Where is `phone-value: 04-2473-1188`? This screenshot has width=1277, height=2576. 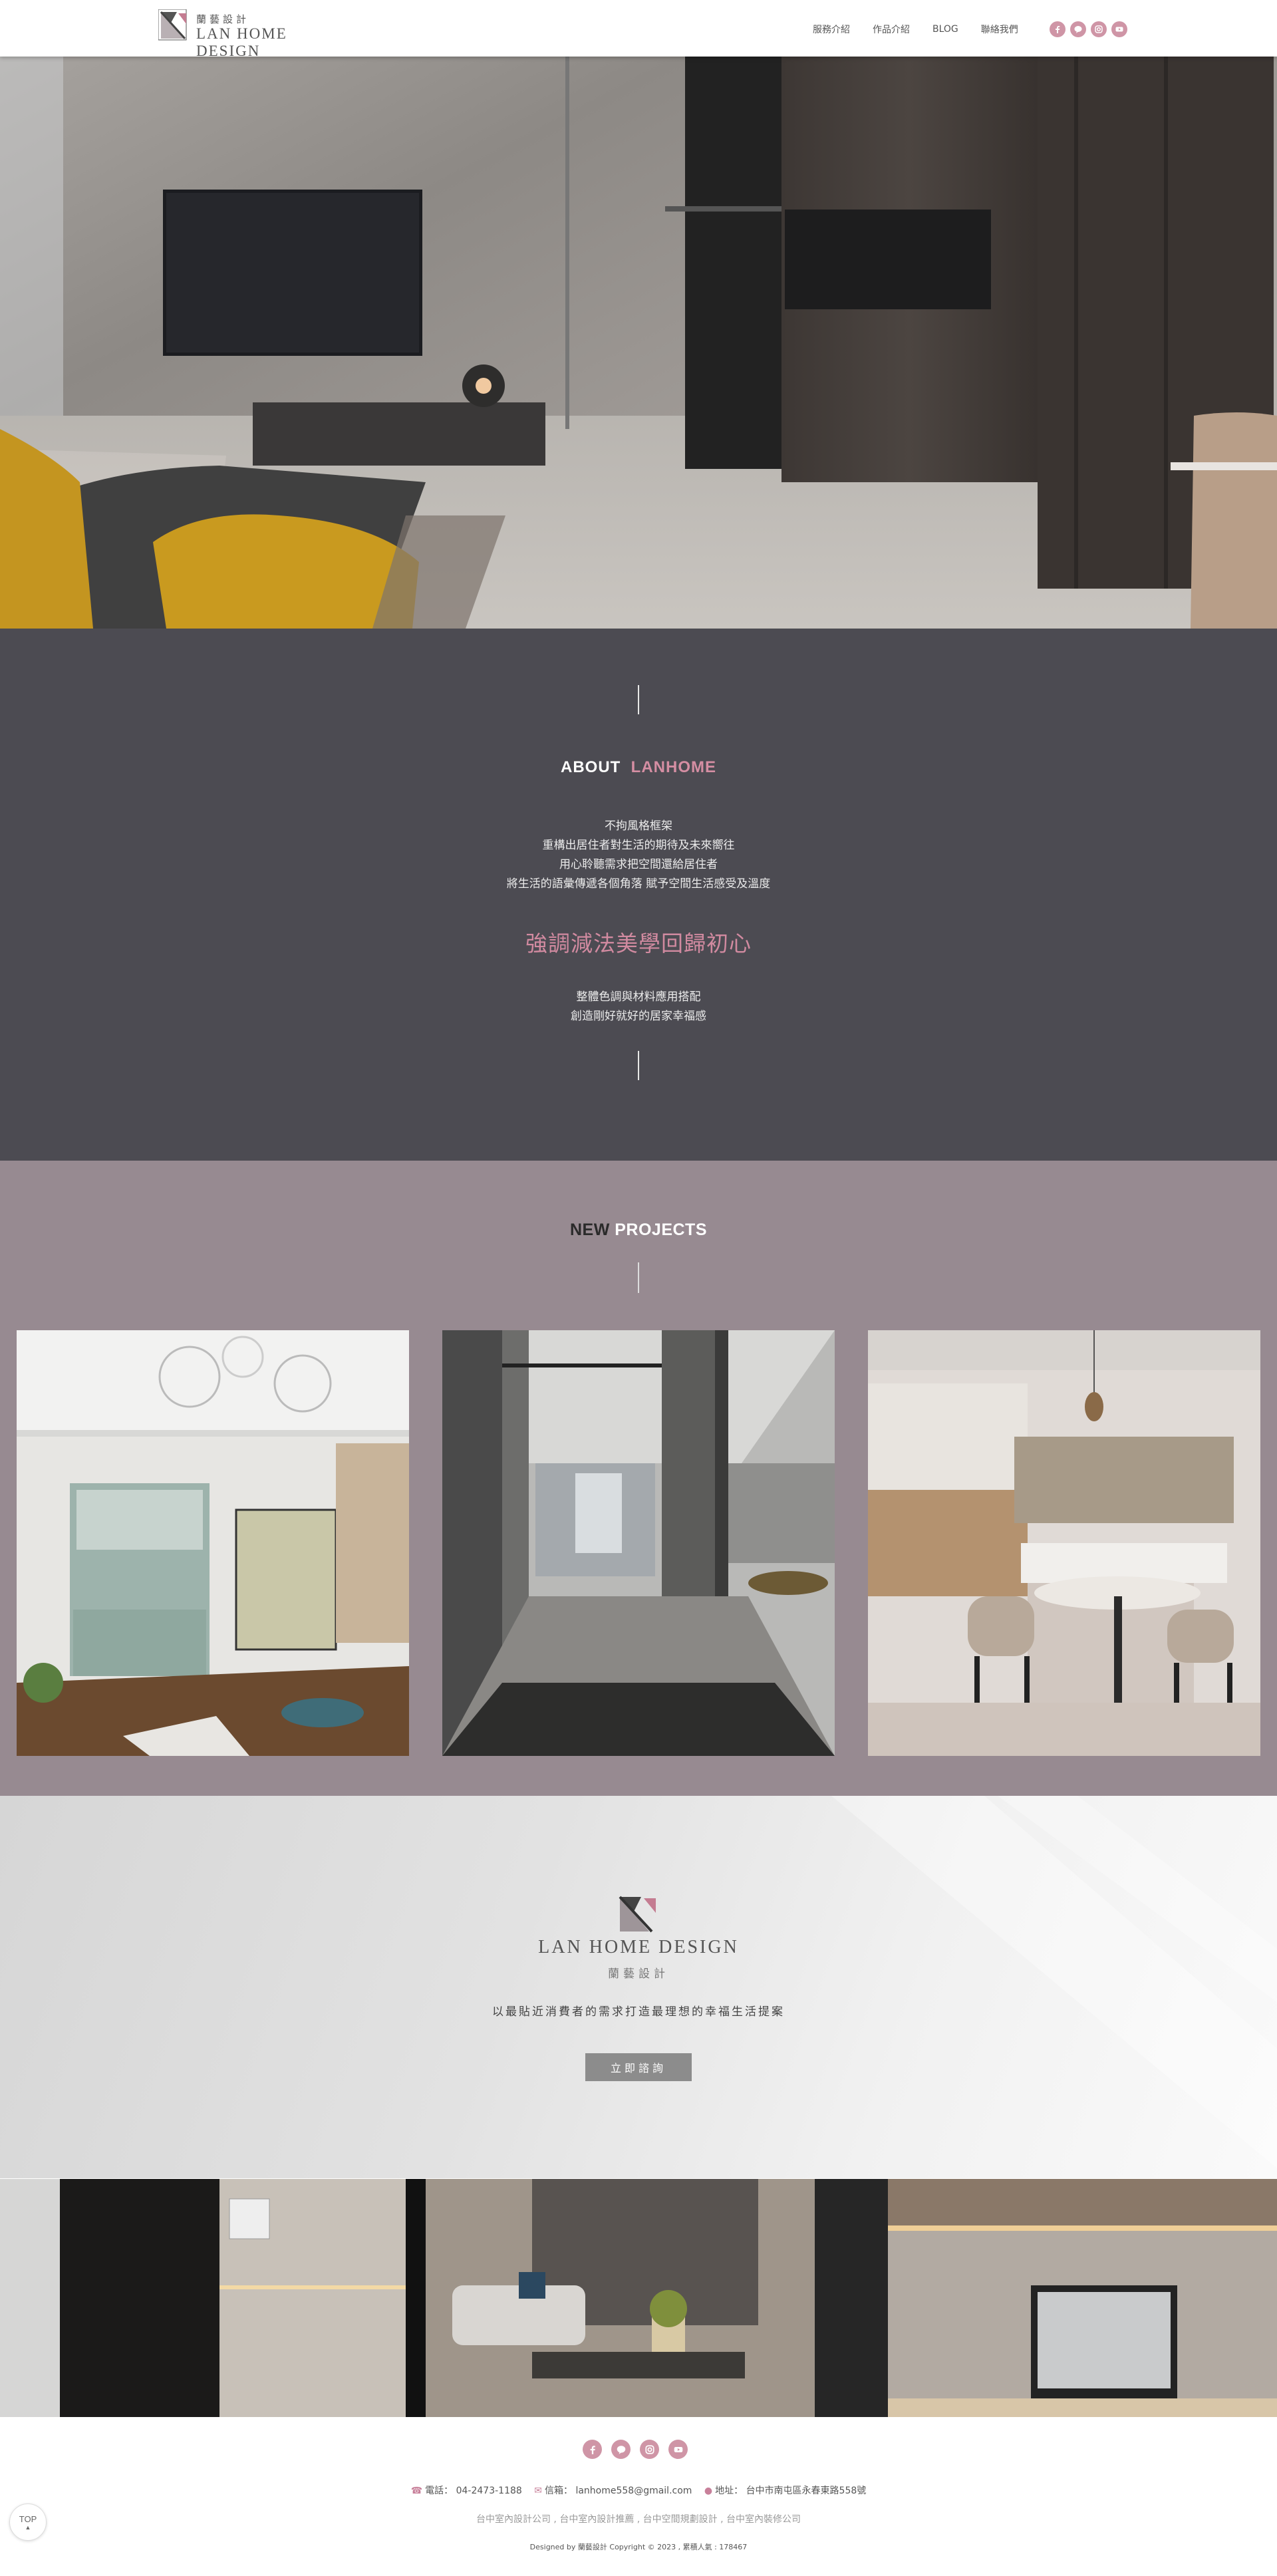
phone-value: 04-2473-1188 is located at coordinates (489, 2491).